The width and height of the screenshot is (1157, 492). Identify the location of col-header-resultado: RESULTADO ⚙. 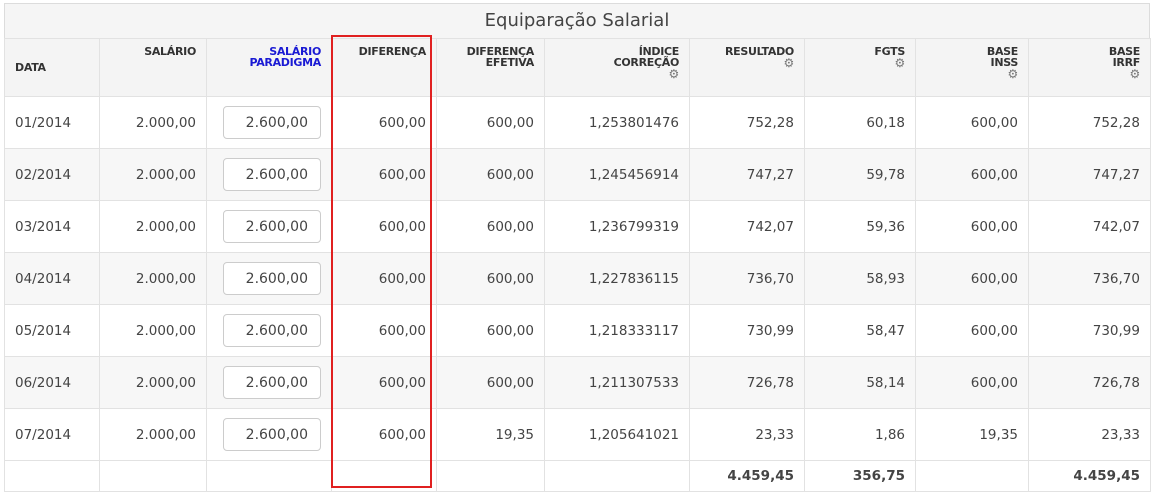
(747, 67).